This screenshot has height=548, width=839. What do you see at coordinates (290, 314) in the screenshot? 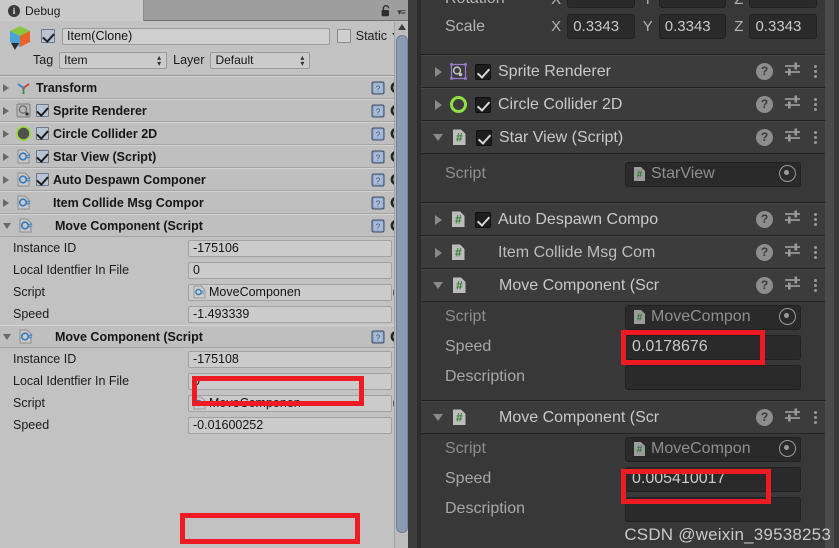
I see `speed-field: -1.493339` at bounding box center [290, 314].